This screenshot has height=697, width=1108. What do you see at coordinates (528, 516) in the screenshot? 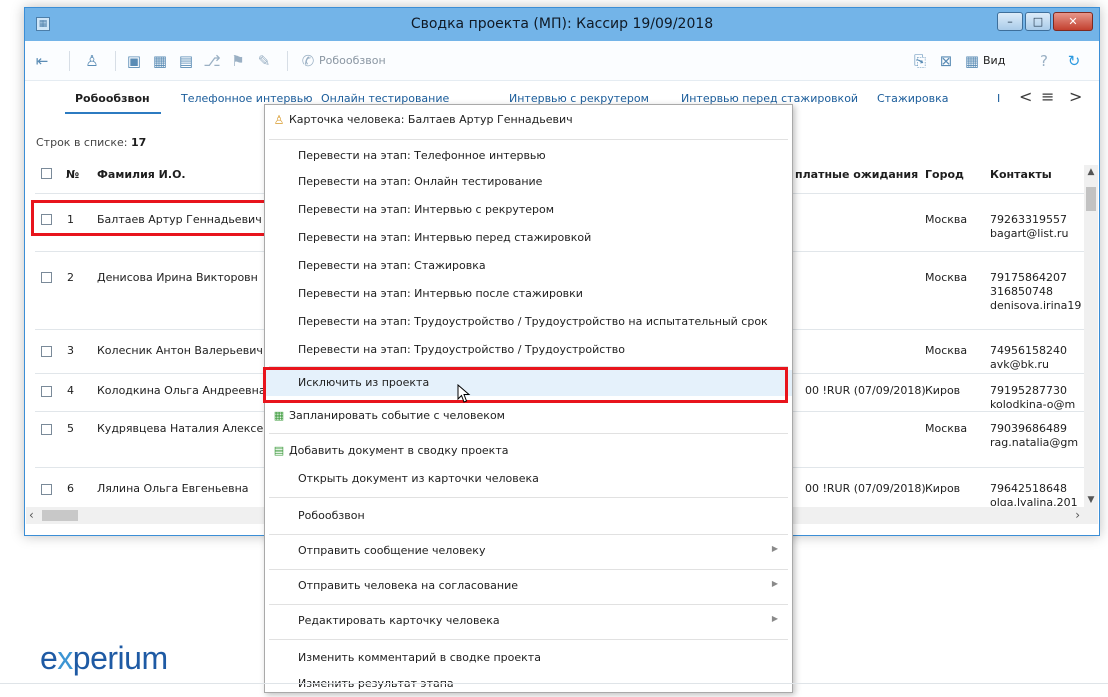
I see `menu-item-robocall: Робообзвон` at bounding box center [528, 516].